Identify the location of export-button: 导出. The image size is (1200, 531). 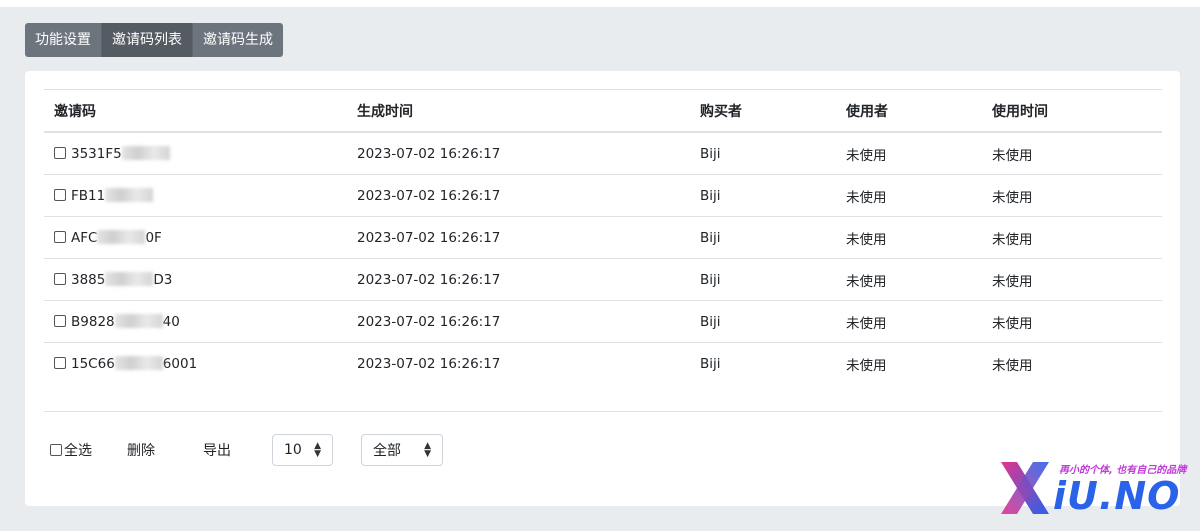
(217, 450).